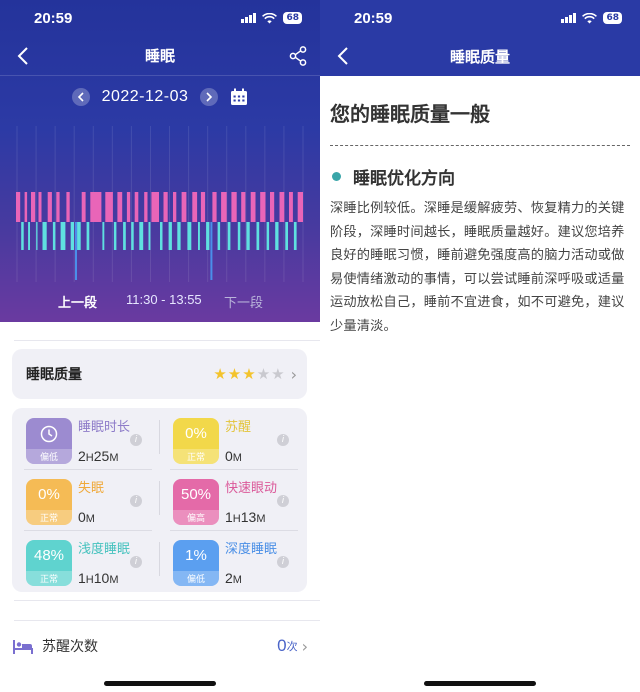 The width and height of the screenshot is (640, 692). Describe the element at coordinates (49, 441) in the screenshot. I see `metric-badge: 偏低` at that location.